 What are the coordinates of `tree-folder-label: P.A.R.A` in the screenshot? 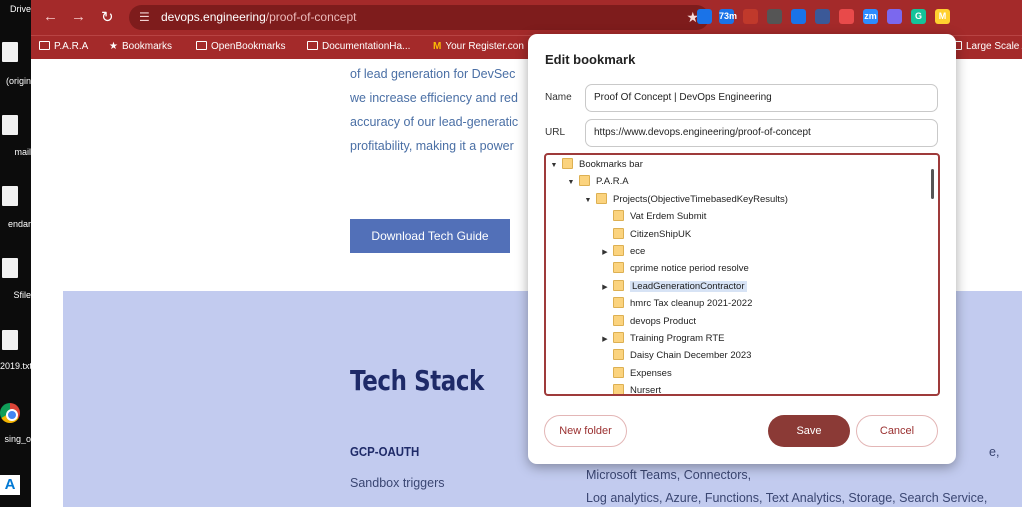 It's located at (612, 182).